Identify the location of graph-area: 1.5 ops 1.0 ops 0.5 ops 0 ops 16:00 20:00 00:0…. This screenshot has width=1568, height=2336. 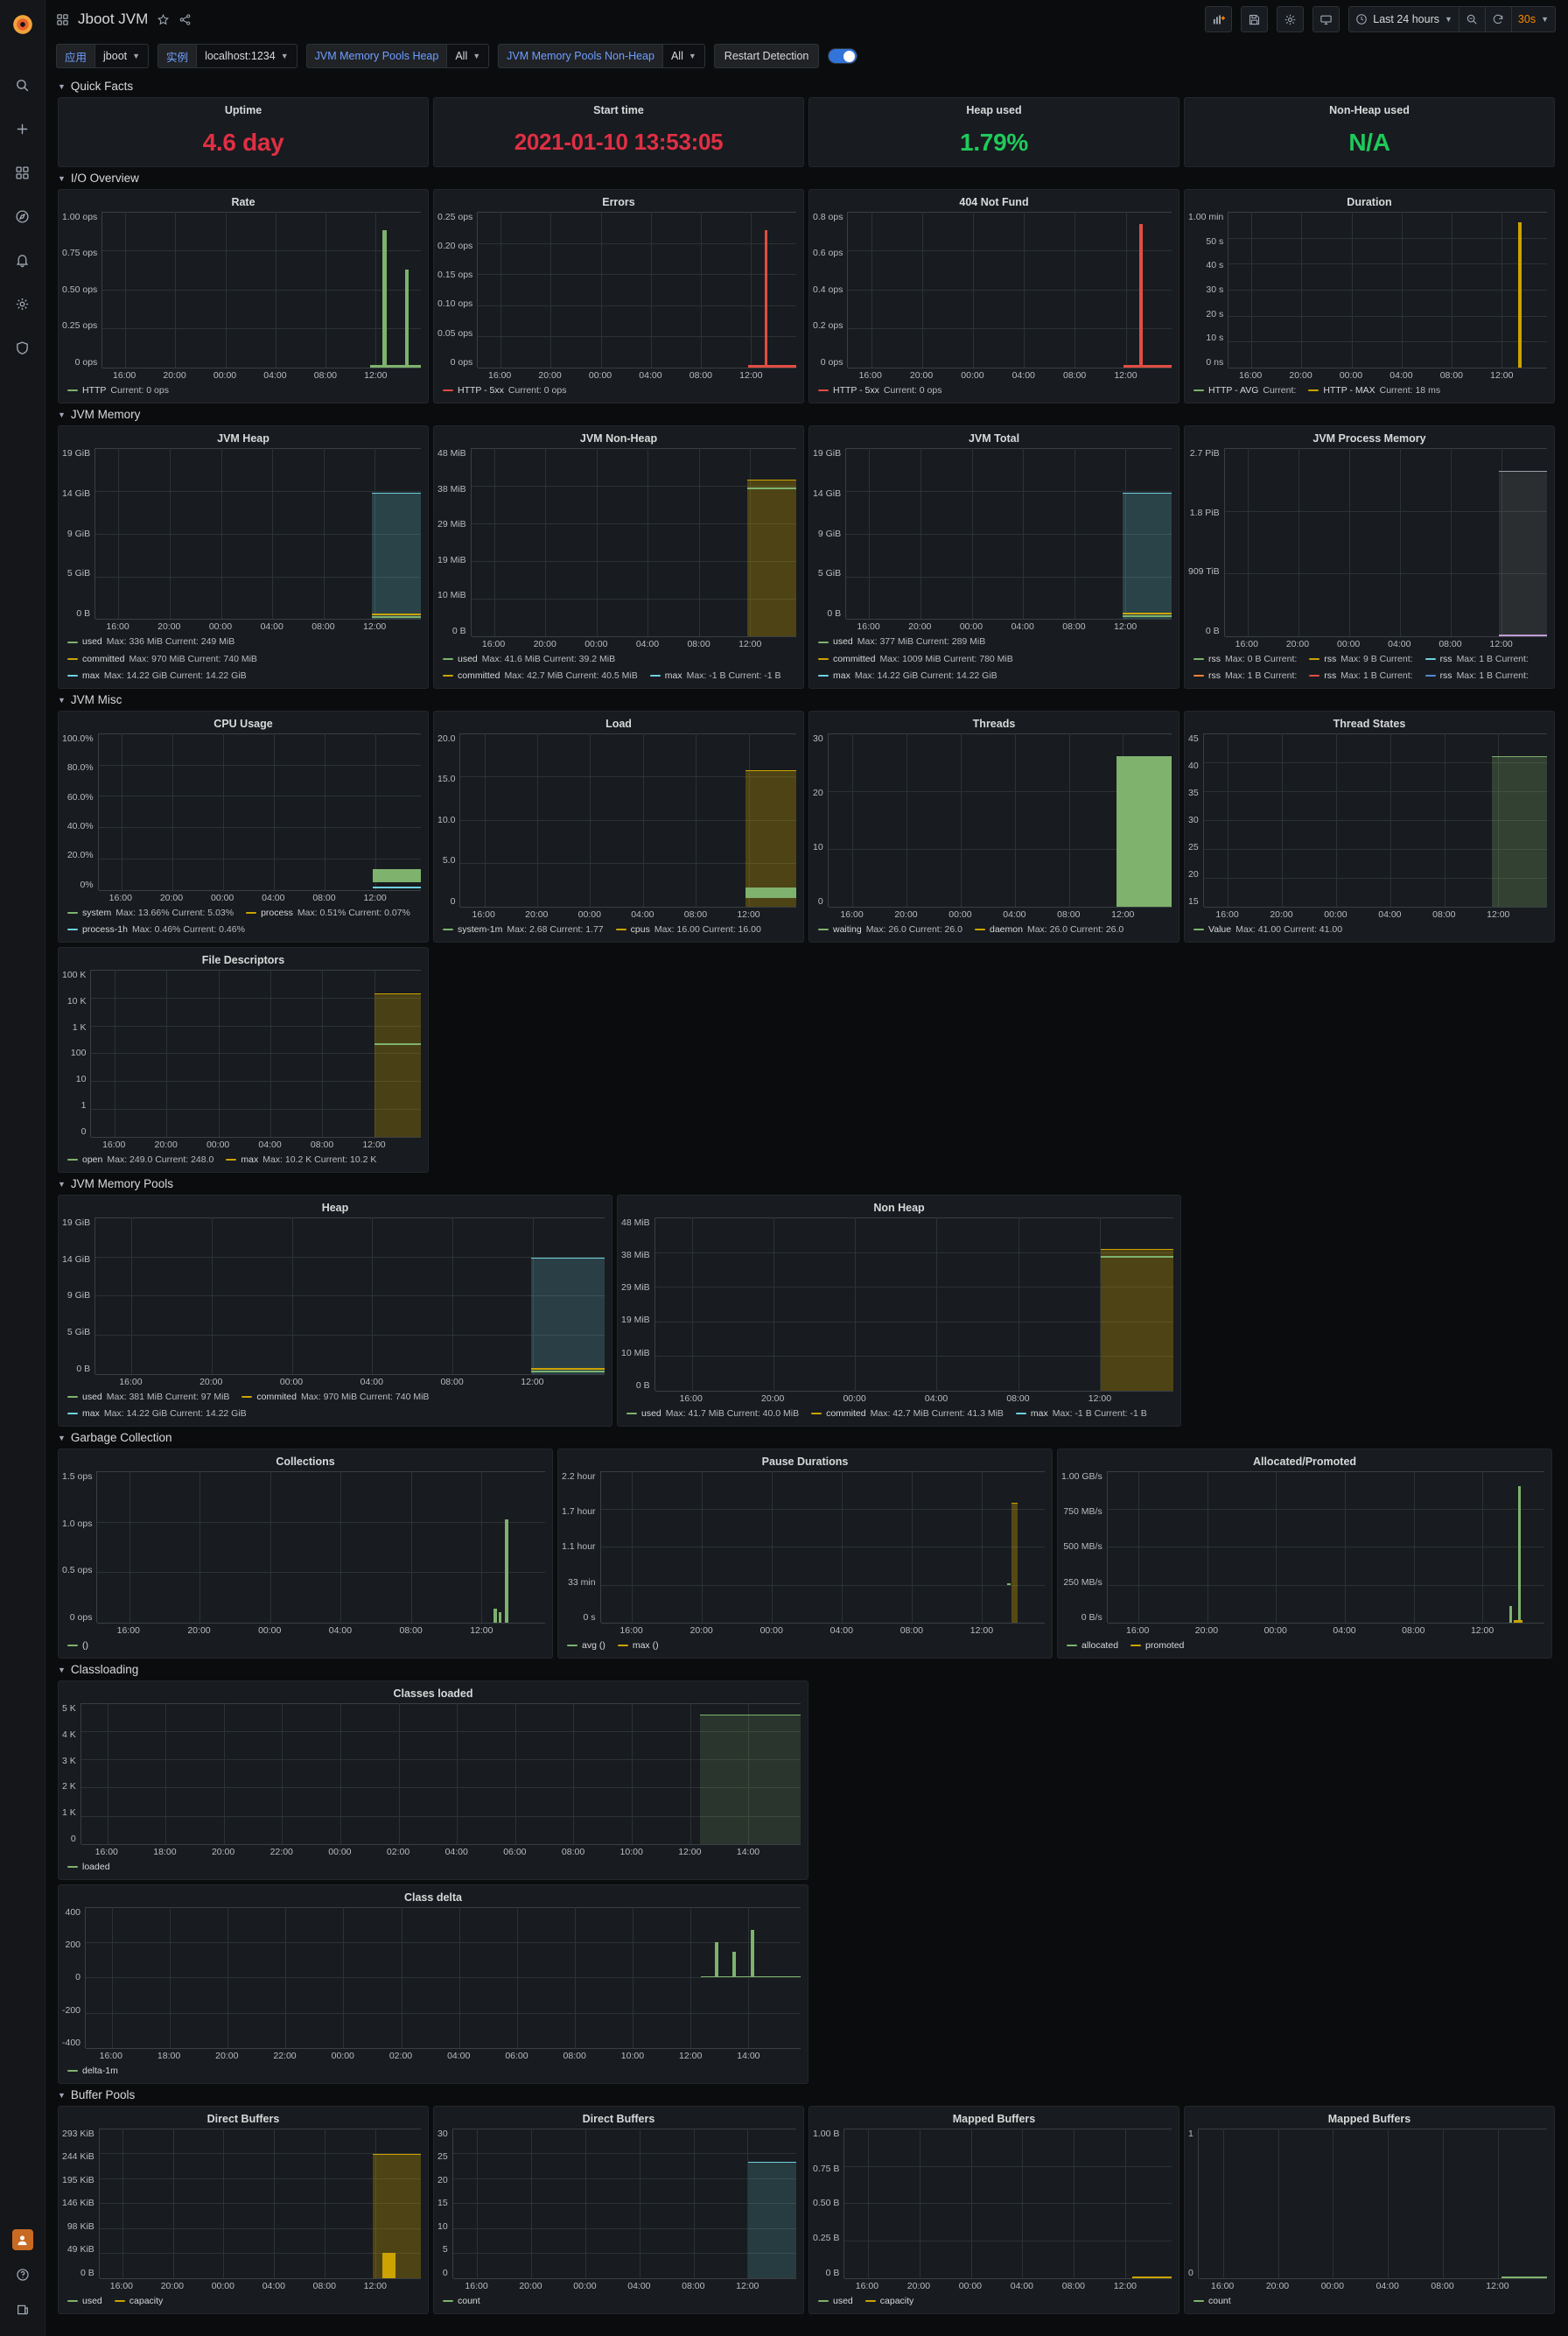
(305, 1553).